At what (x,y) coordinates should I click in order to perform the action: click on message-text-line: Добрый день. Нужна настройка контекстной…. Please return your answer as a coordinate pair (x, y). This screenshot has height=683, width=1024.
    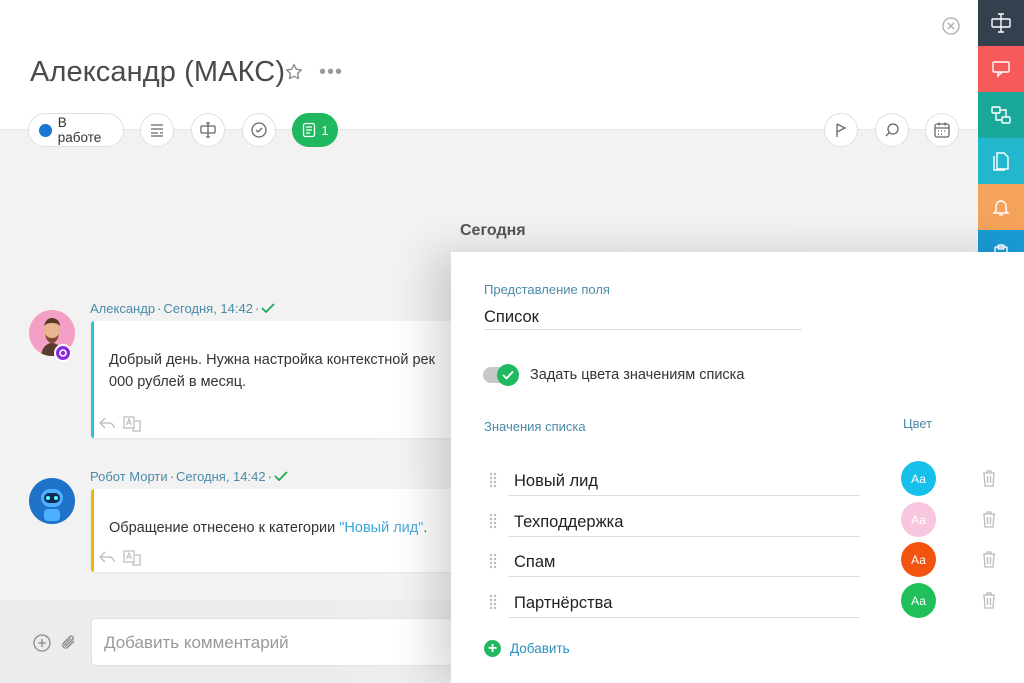
    Looking at the image, I should click on (272, 360).